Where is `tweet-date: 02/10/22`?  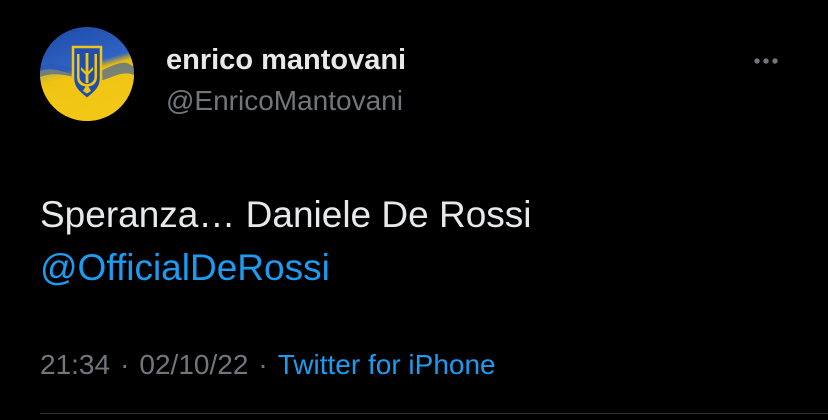
tweet-date: 02/10/22 is located at coordinates (193, 364).